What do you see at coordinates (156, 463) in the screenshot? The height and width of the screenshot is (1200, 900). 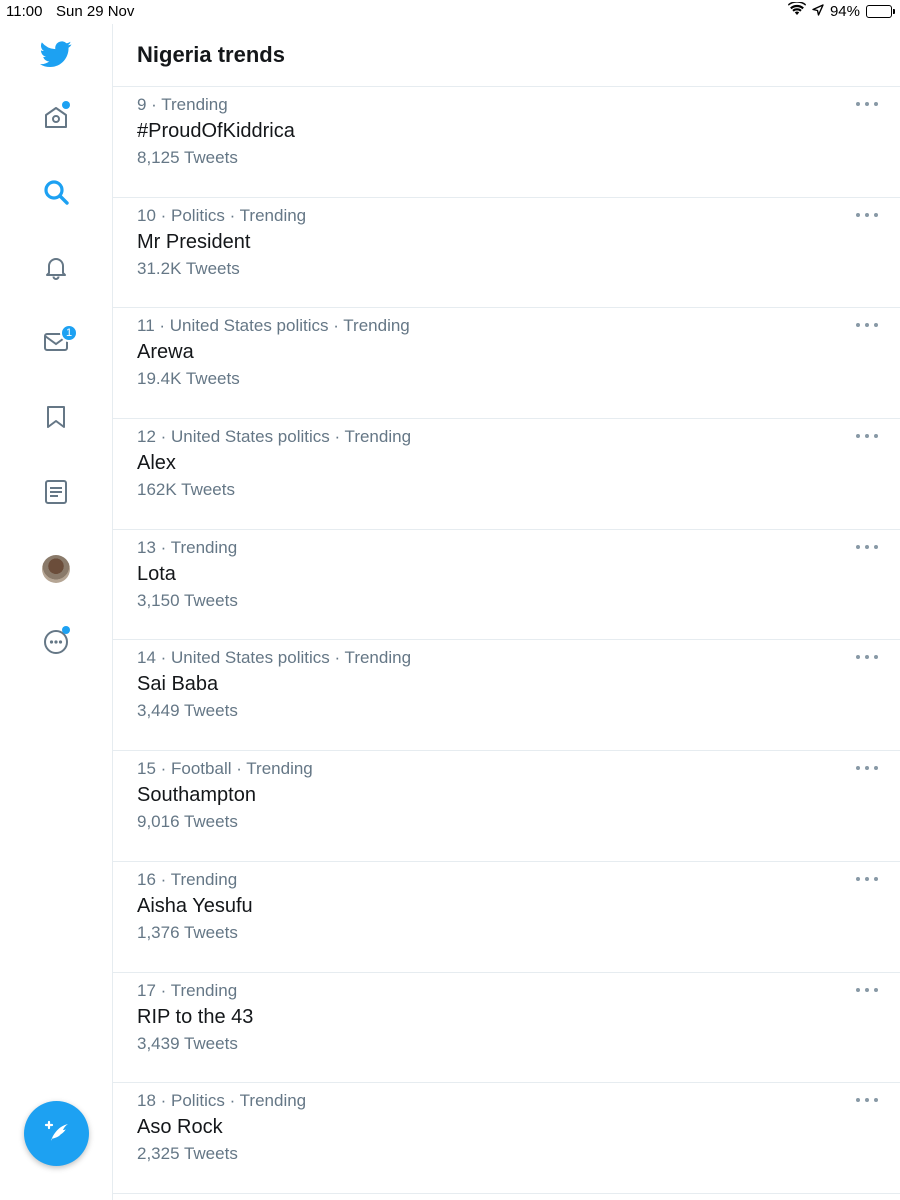 I see `trend-name: Alex` at bounding box center [156, 463].